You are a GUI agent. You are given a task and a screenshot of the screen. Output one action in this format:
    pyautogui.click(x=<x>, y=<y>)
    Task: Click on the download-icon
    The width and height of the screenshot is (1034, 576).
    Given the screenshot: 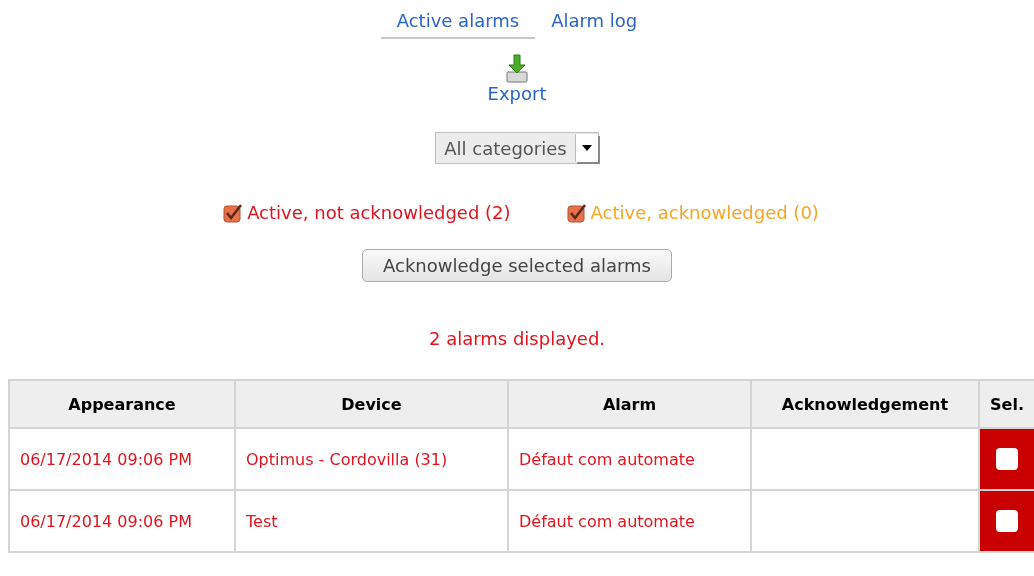 What is the action you would take?
    pyautogui.click(x=517, y=68)
    